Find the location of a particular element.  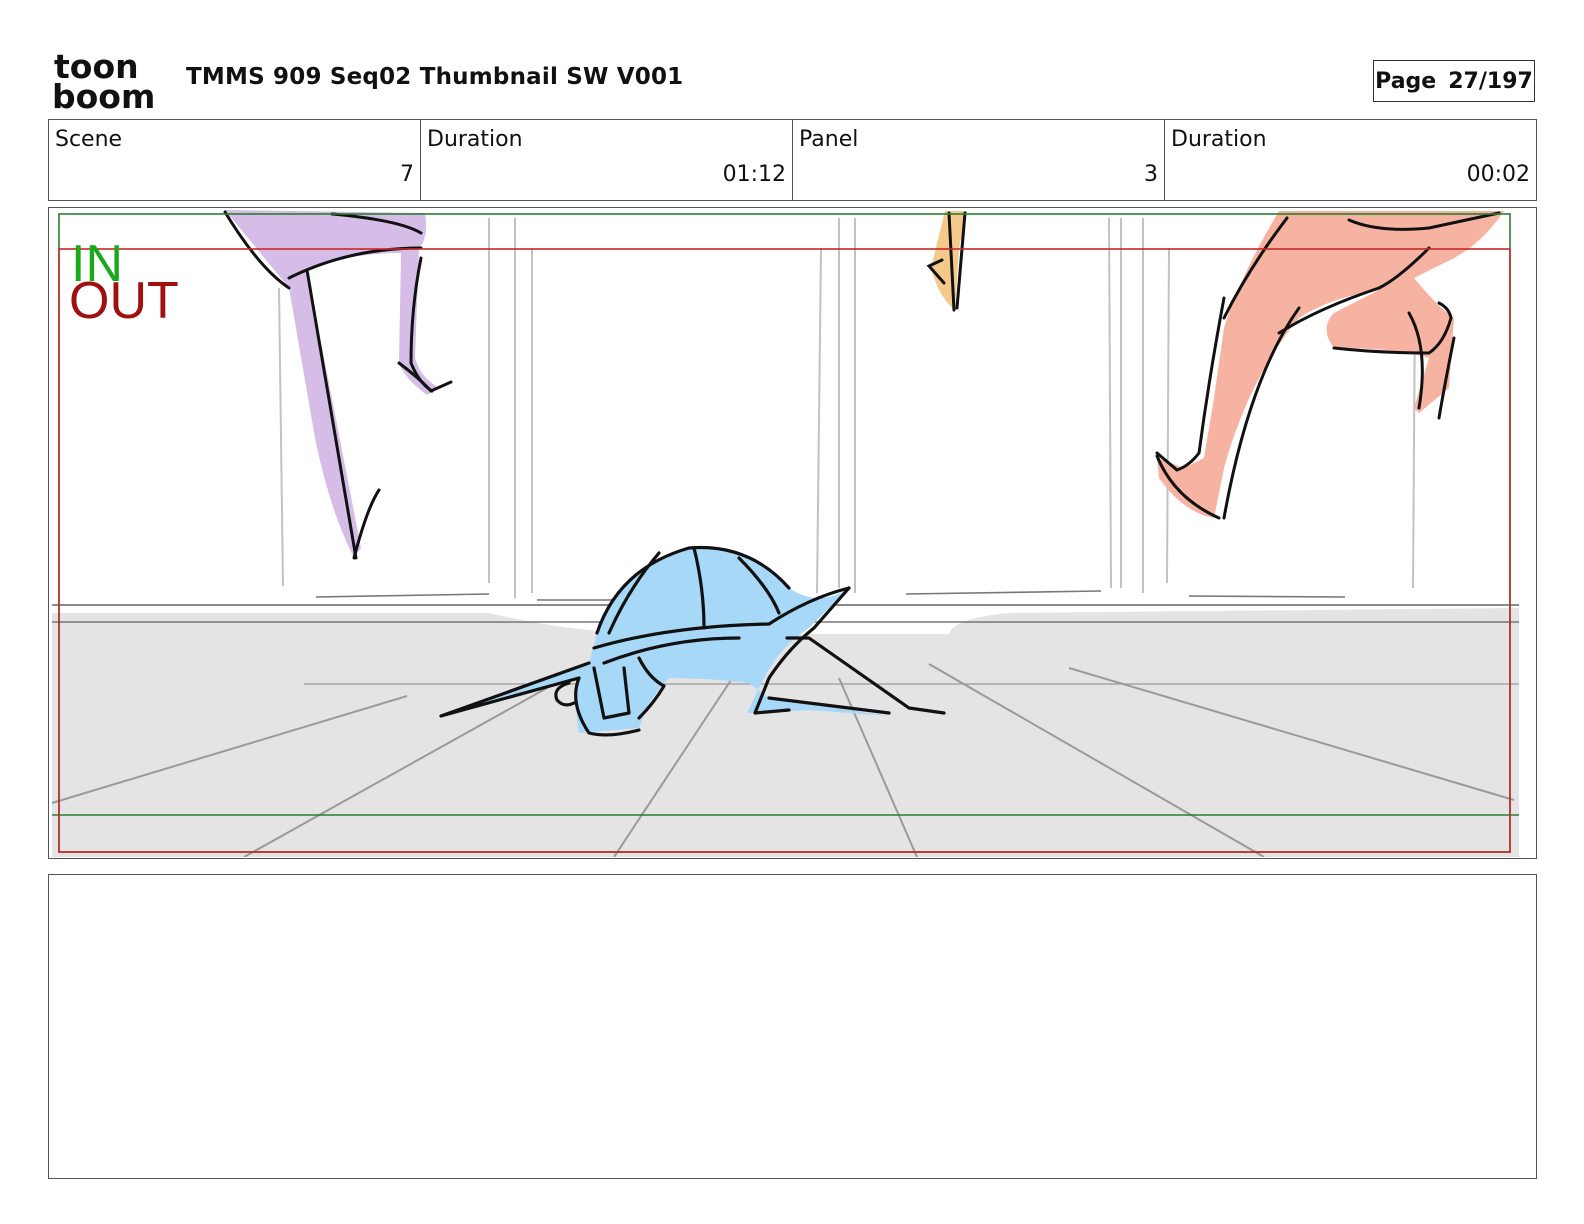

panel-value: 3 is located at coordinates (1151, 174).